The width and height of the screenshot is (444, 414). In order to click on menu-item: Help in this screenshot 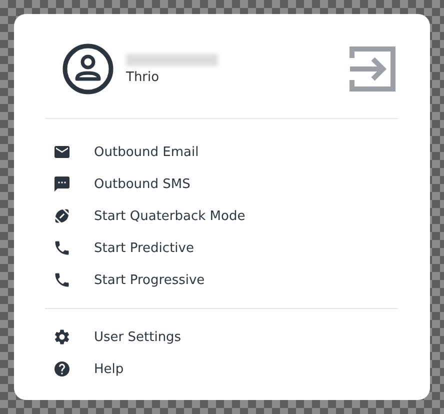, I will do `click(109, 369)`.